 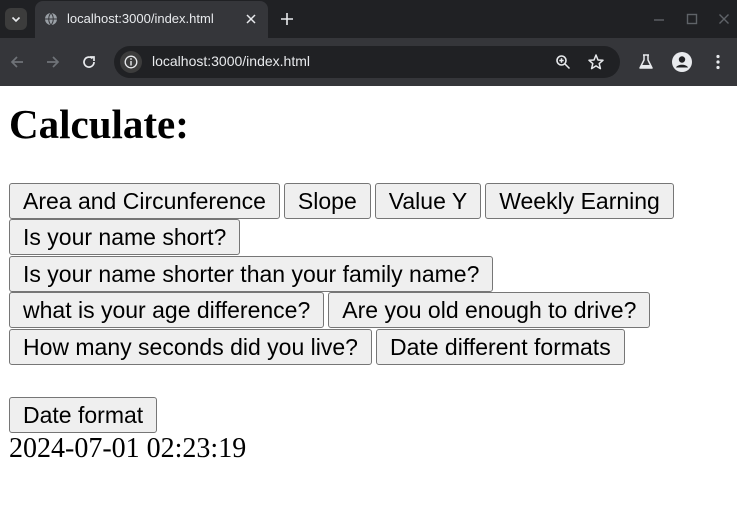 I want to click on browser-toolbar: localhost:3000/index.html, so click(x=368, y=62).